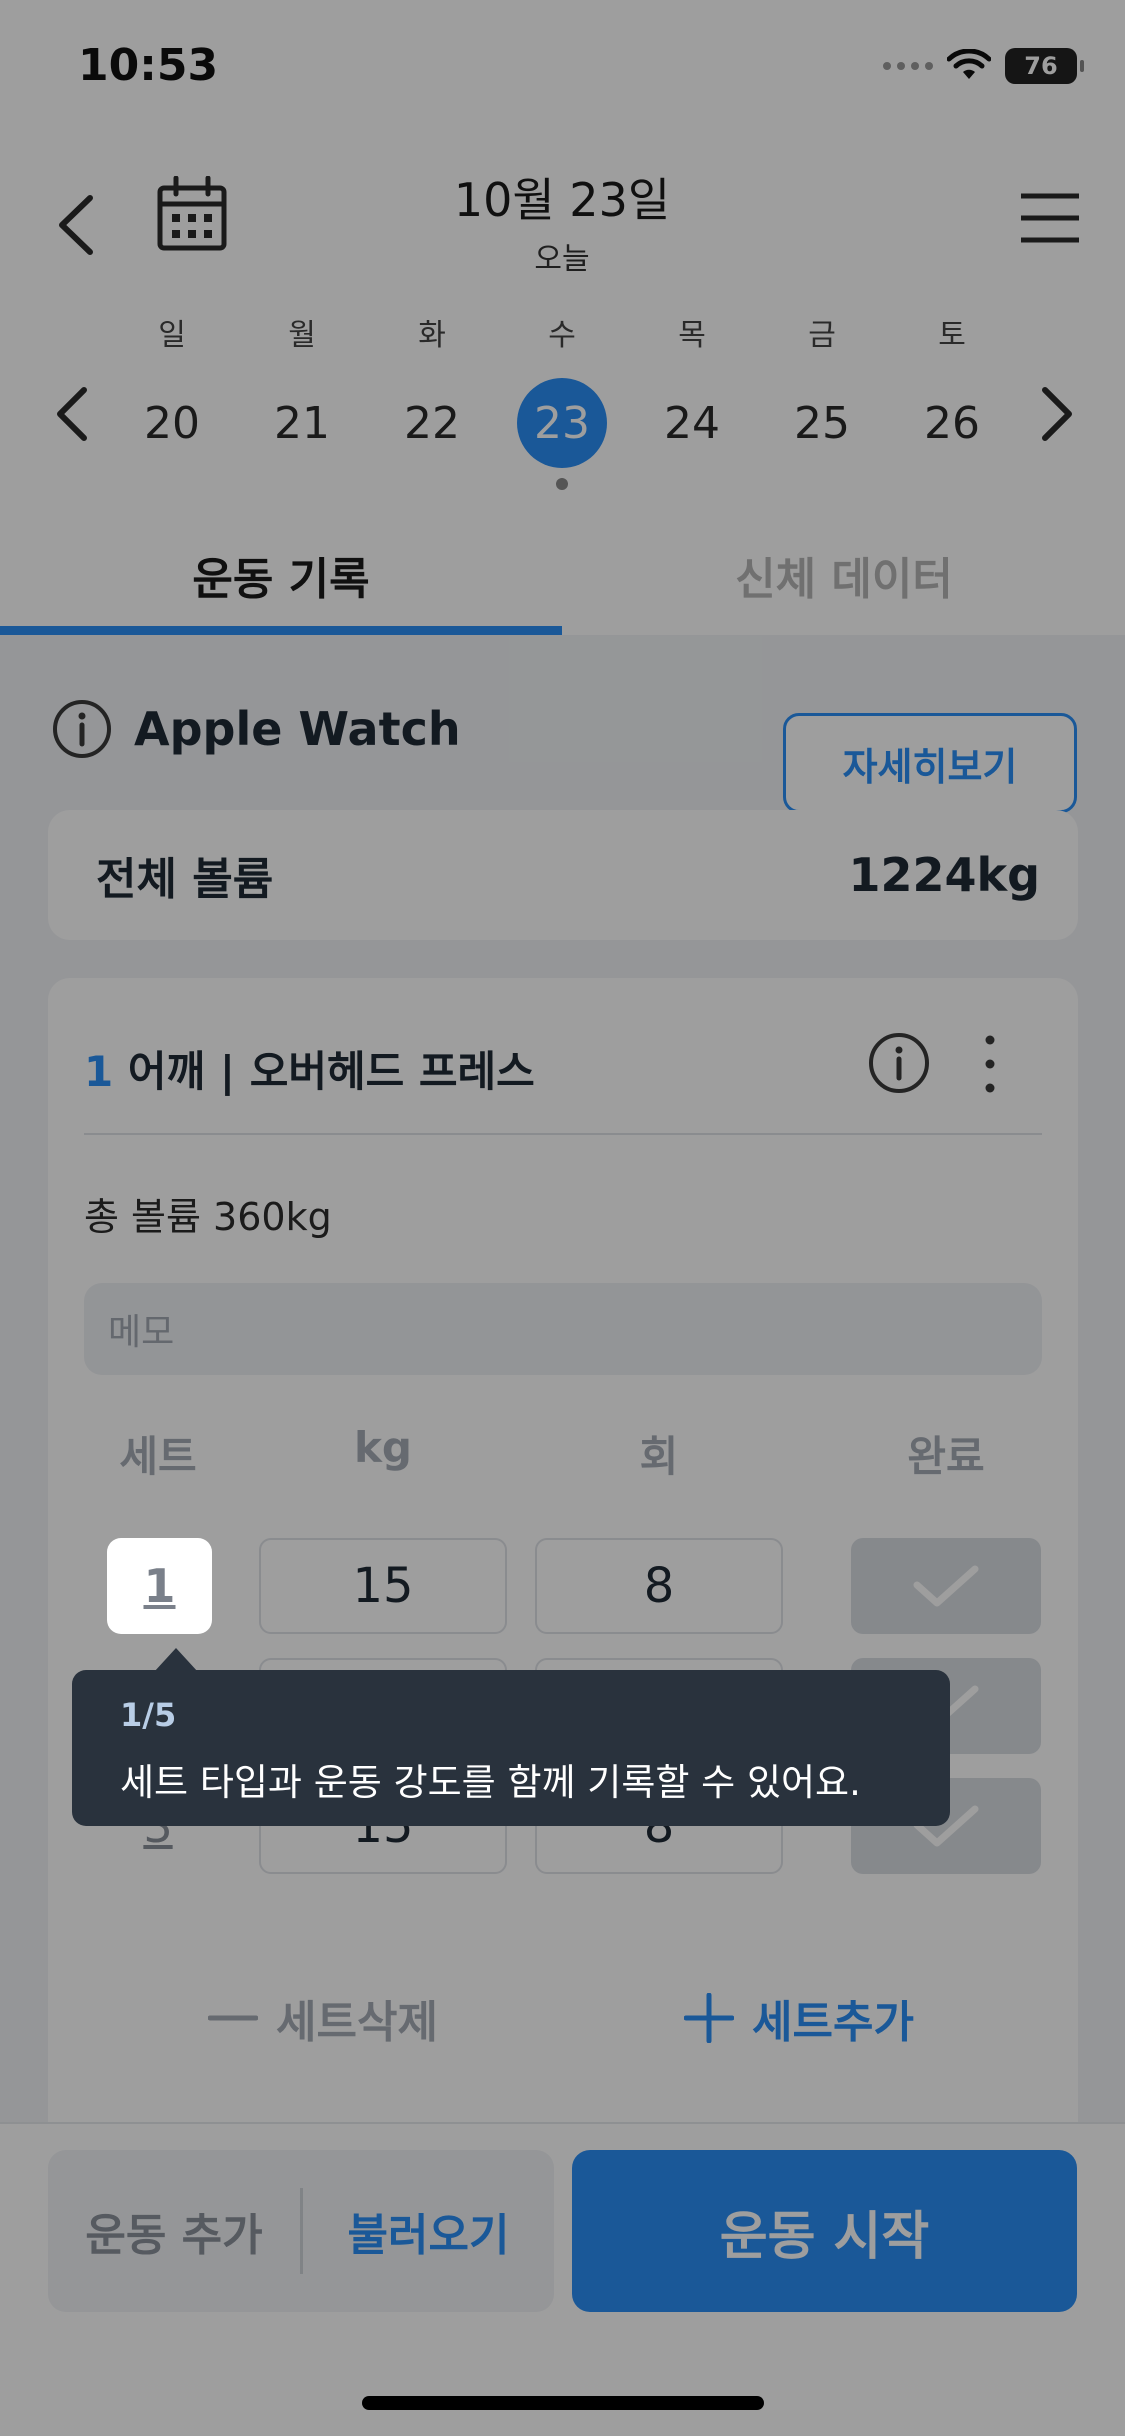  What do you see at coordinates (563, 2403) in the screenshot?
I see `home-indicator` at bounding box center [563, 2403].